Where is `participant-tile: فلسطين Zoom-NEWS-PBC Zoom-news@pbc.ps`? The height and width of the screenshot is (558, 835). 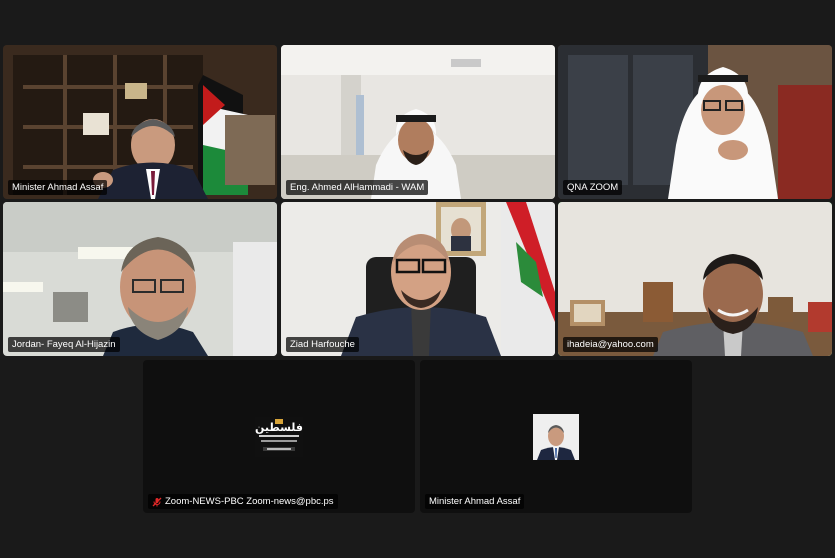 participant-tile: فلسطين Zoom-NEWS-PBC Zoom-news@pbc.ps is located at coordinates (279, 436).